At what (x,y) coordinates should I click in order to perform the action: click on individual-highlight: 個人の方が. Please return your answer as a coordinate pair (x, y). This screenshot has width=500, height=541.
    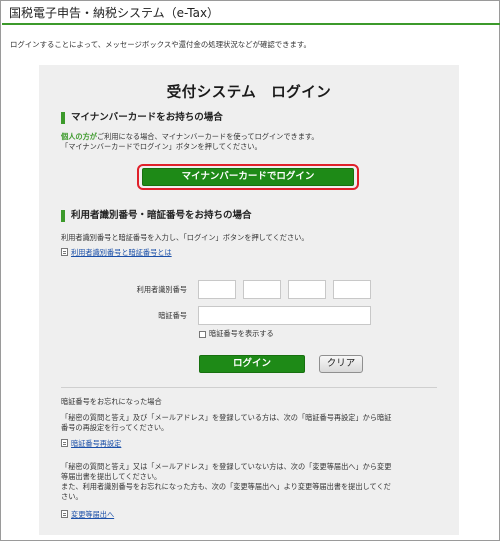
    Looking at the image, I should click on (79, 136).